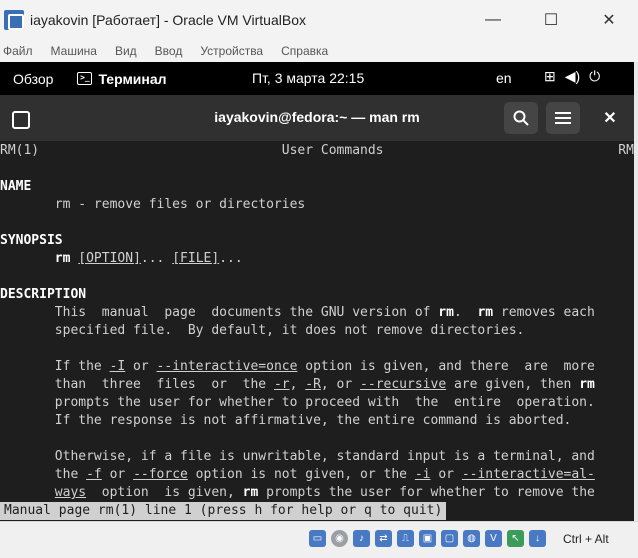 This screenshot has height=558, width=638. What do you see at coordinates (281, 384) in the screenshot?
I see `terminal-text: -r` at bounding box center [281, 384].